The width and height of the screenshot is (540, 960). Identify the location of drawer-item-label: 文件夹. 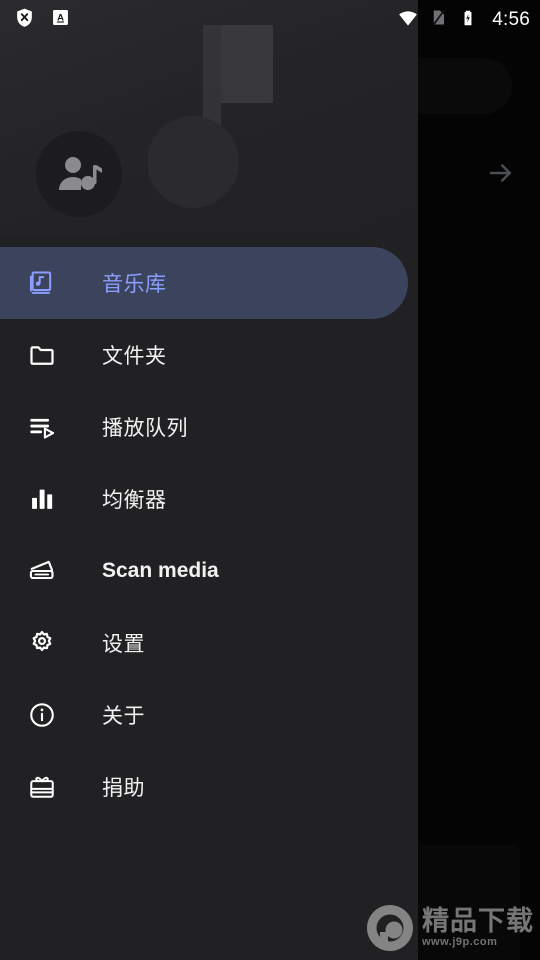
(134, 356).